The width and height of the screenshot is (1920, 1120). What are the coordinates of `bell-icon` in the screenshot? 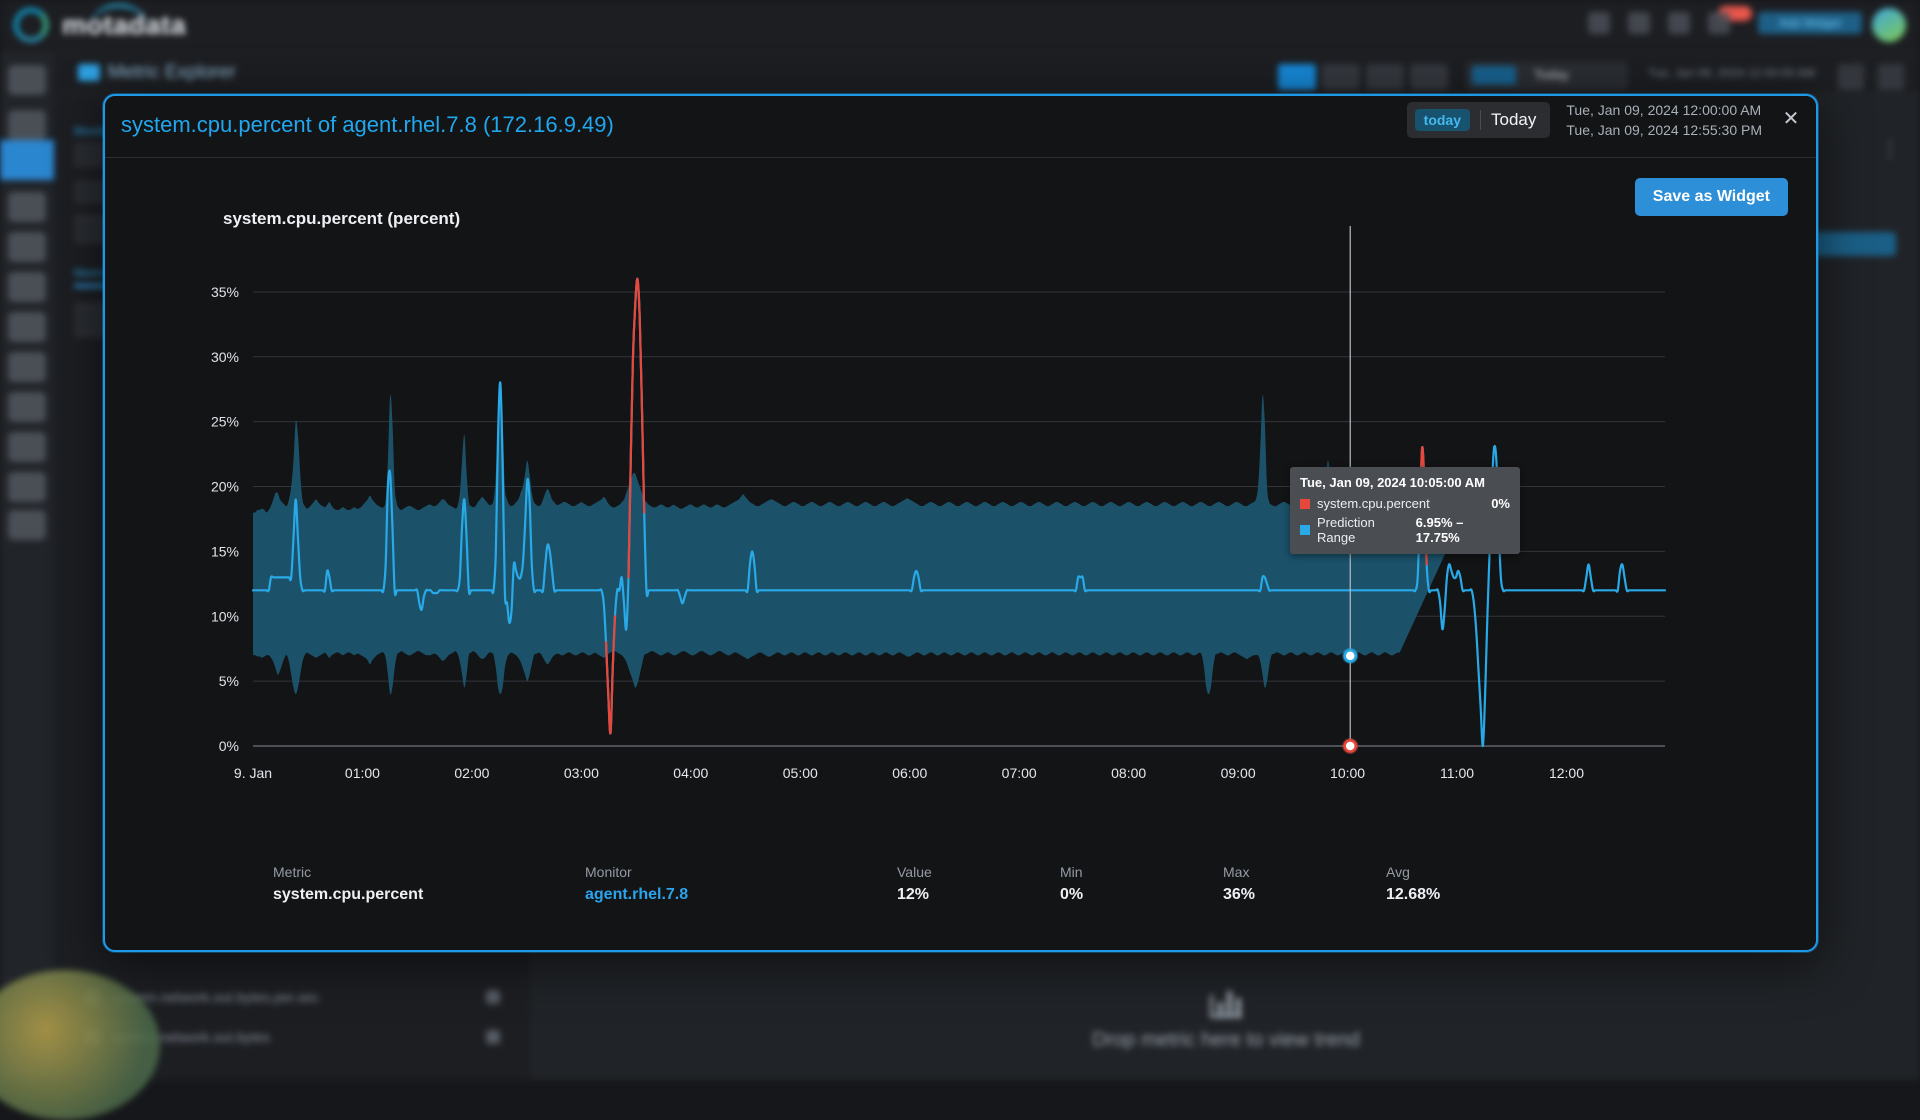 It's located at (1719, 23).